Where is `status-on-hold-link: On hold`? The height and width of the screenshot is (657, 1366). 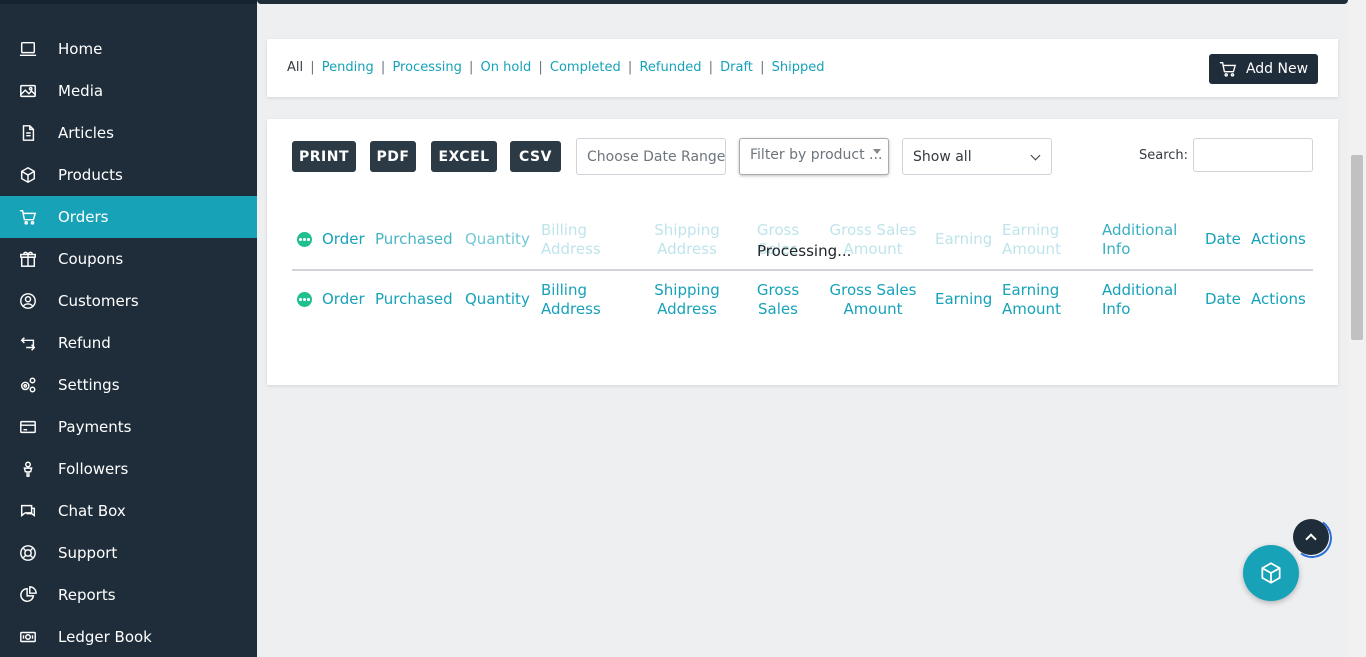 status-on-hold-link: On hold is located at coordinates (506, 67).